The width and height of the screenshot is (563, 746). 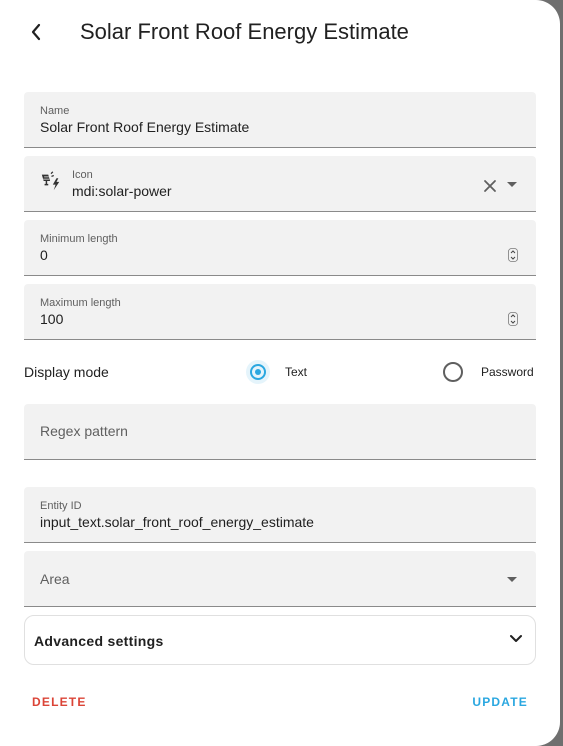 What do you see at coordinates (280, 248) in the screenshot?
I see `min-length-field: Minimum length 0` at bounding box center [280, 248].